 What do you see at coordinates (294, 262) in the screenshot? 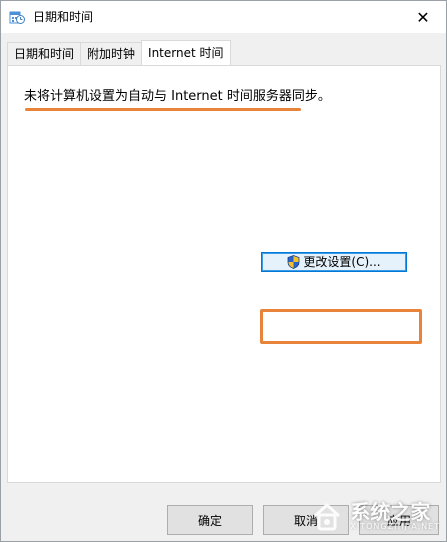
I see `uac-shield-icon` at bounding box center [294, 262].